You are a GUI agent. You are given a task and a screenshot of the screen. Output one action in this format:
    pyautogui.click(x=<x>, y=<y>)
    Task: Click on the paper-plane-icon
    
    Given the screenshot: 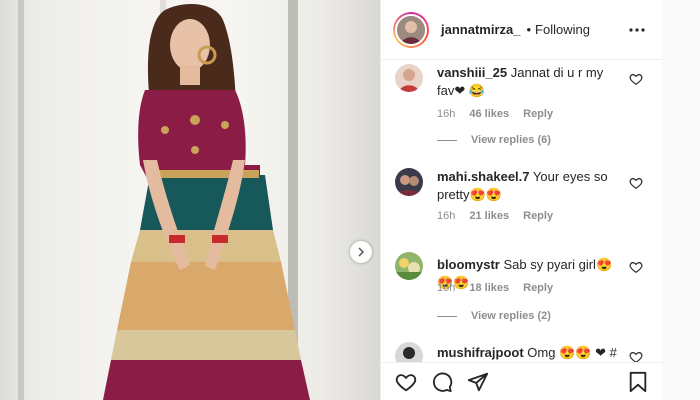 What is the action you would take?
    pyautogui.click(x=478, y=381)
    